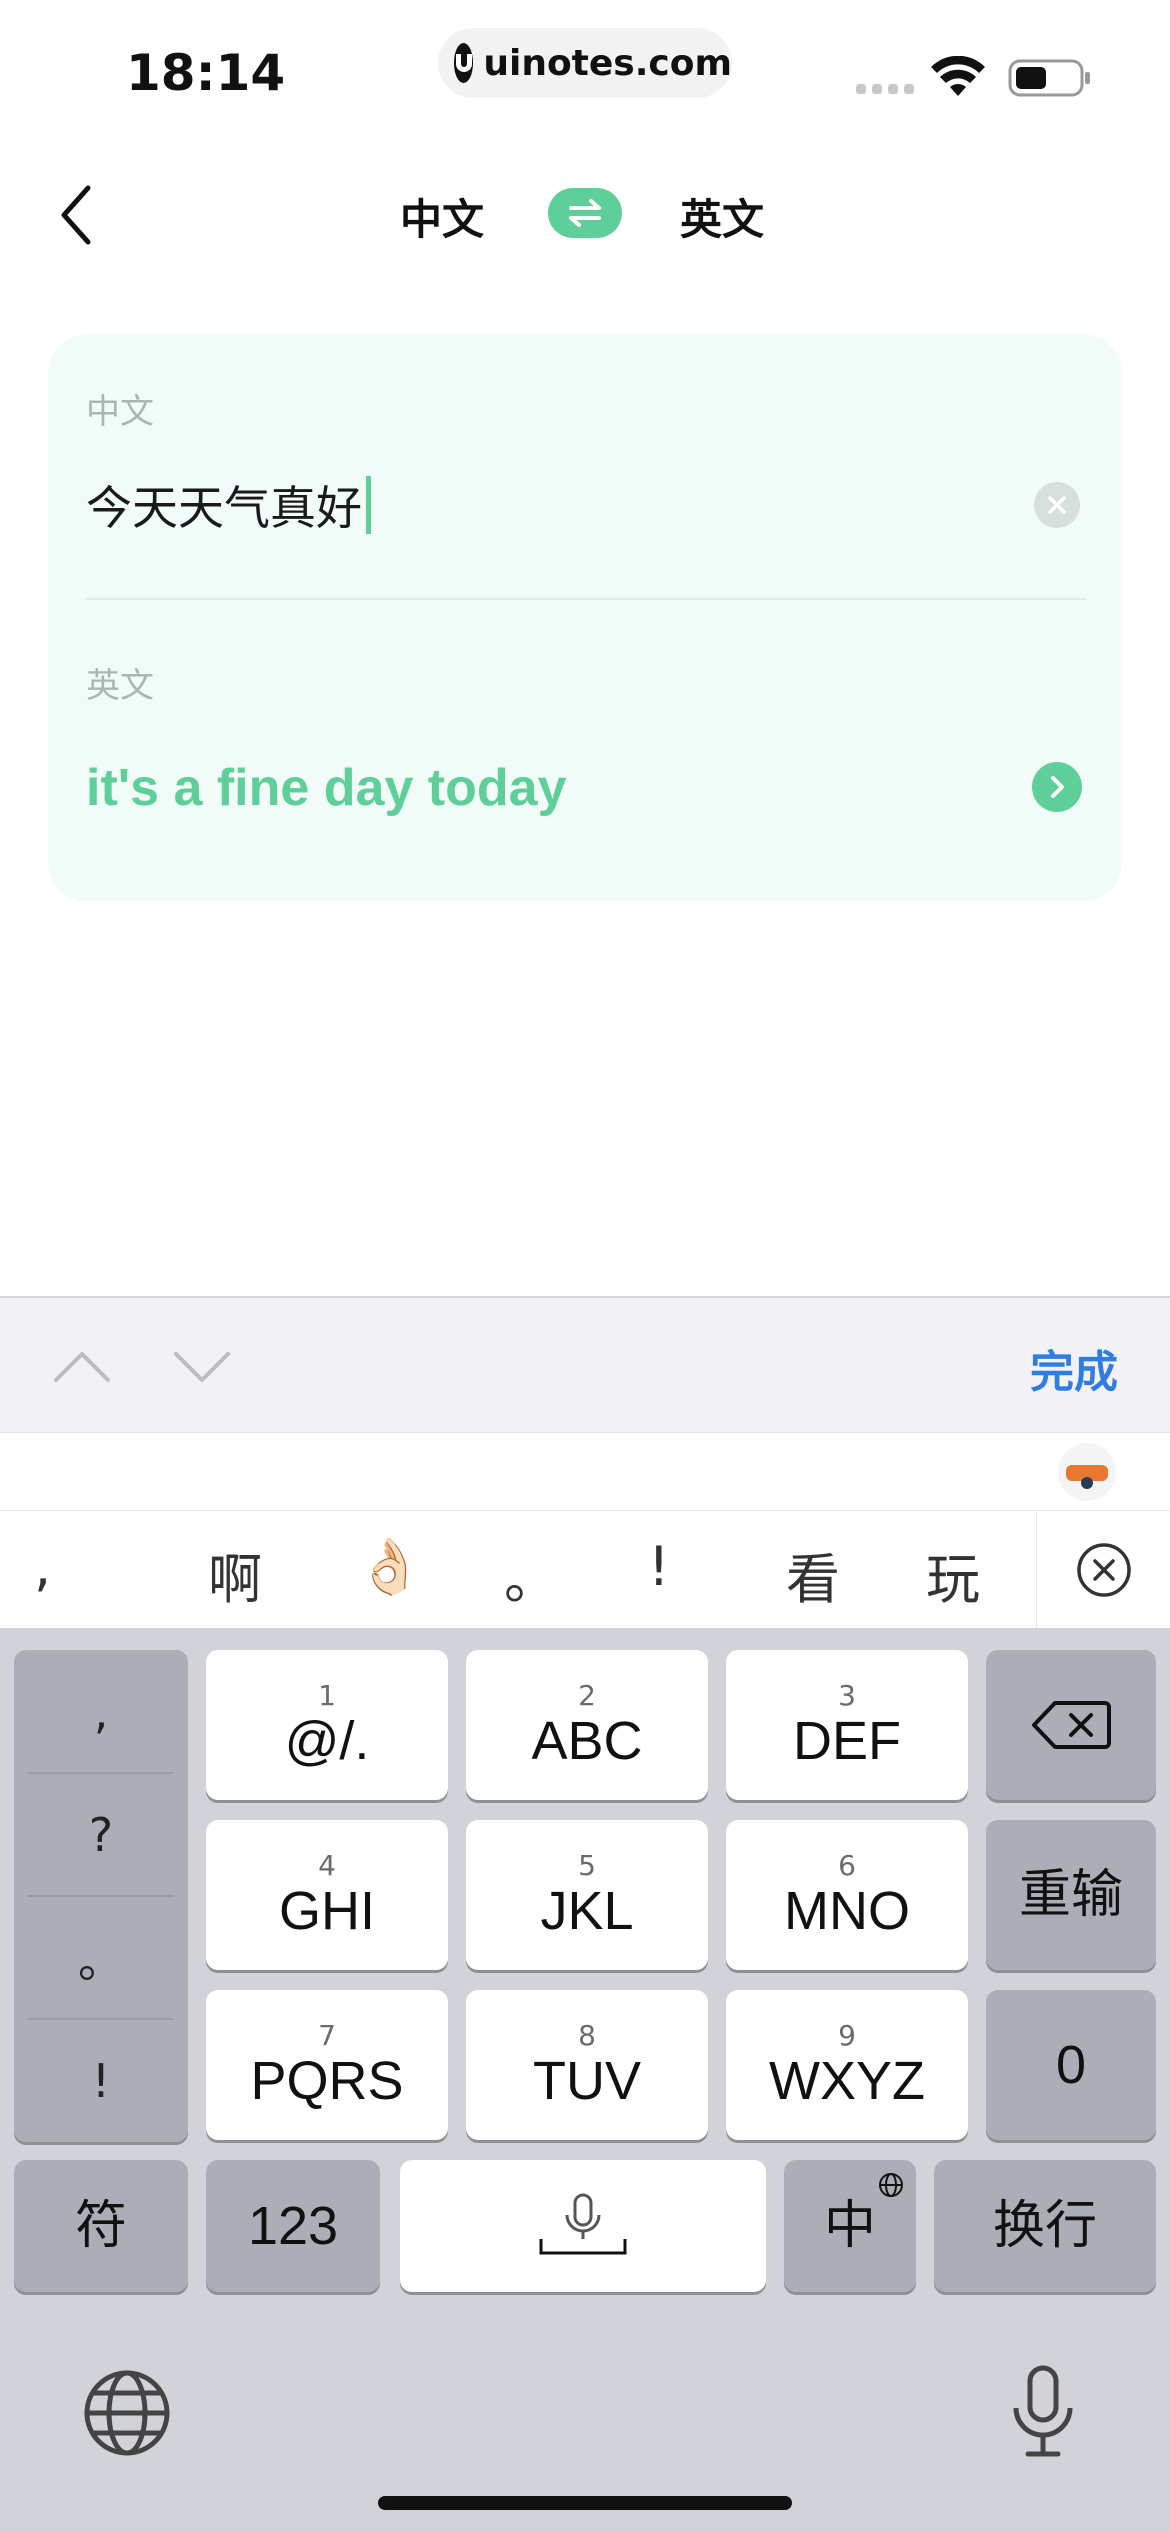 The image size is (1170, 2532). I want to click on candidate-item: 看, so click(813, 1574).